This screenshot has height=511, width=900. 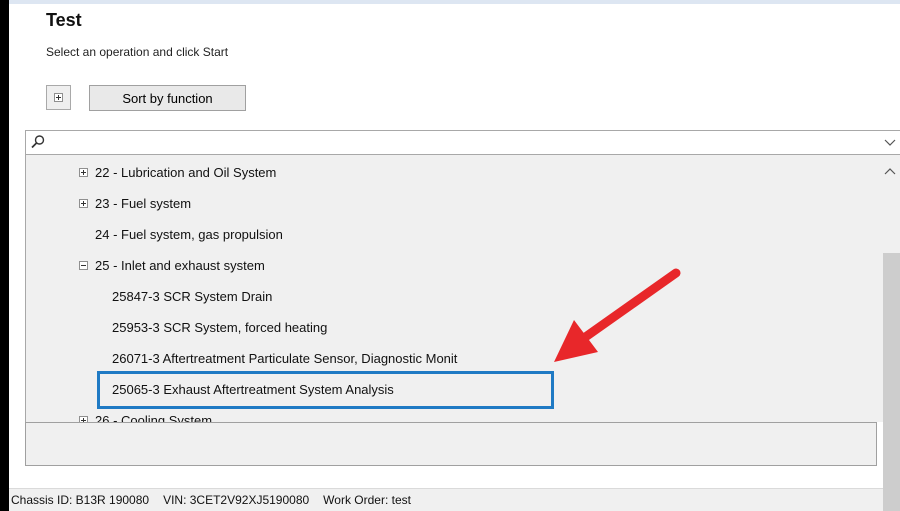 I want to click on tree-item: 25 - Inlet and exhaust system, so click(x=172, y=265).